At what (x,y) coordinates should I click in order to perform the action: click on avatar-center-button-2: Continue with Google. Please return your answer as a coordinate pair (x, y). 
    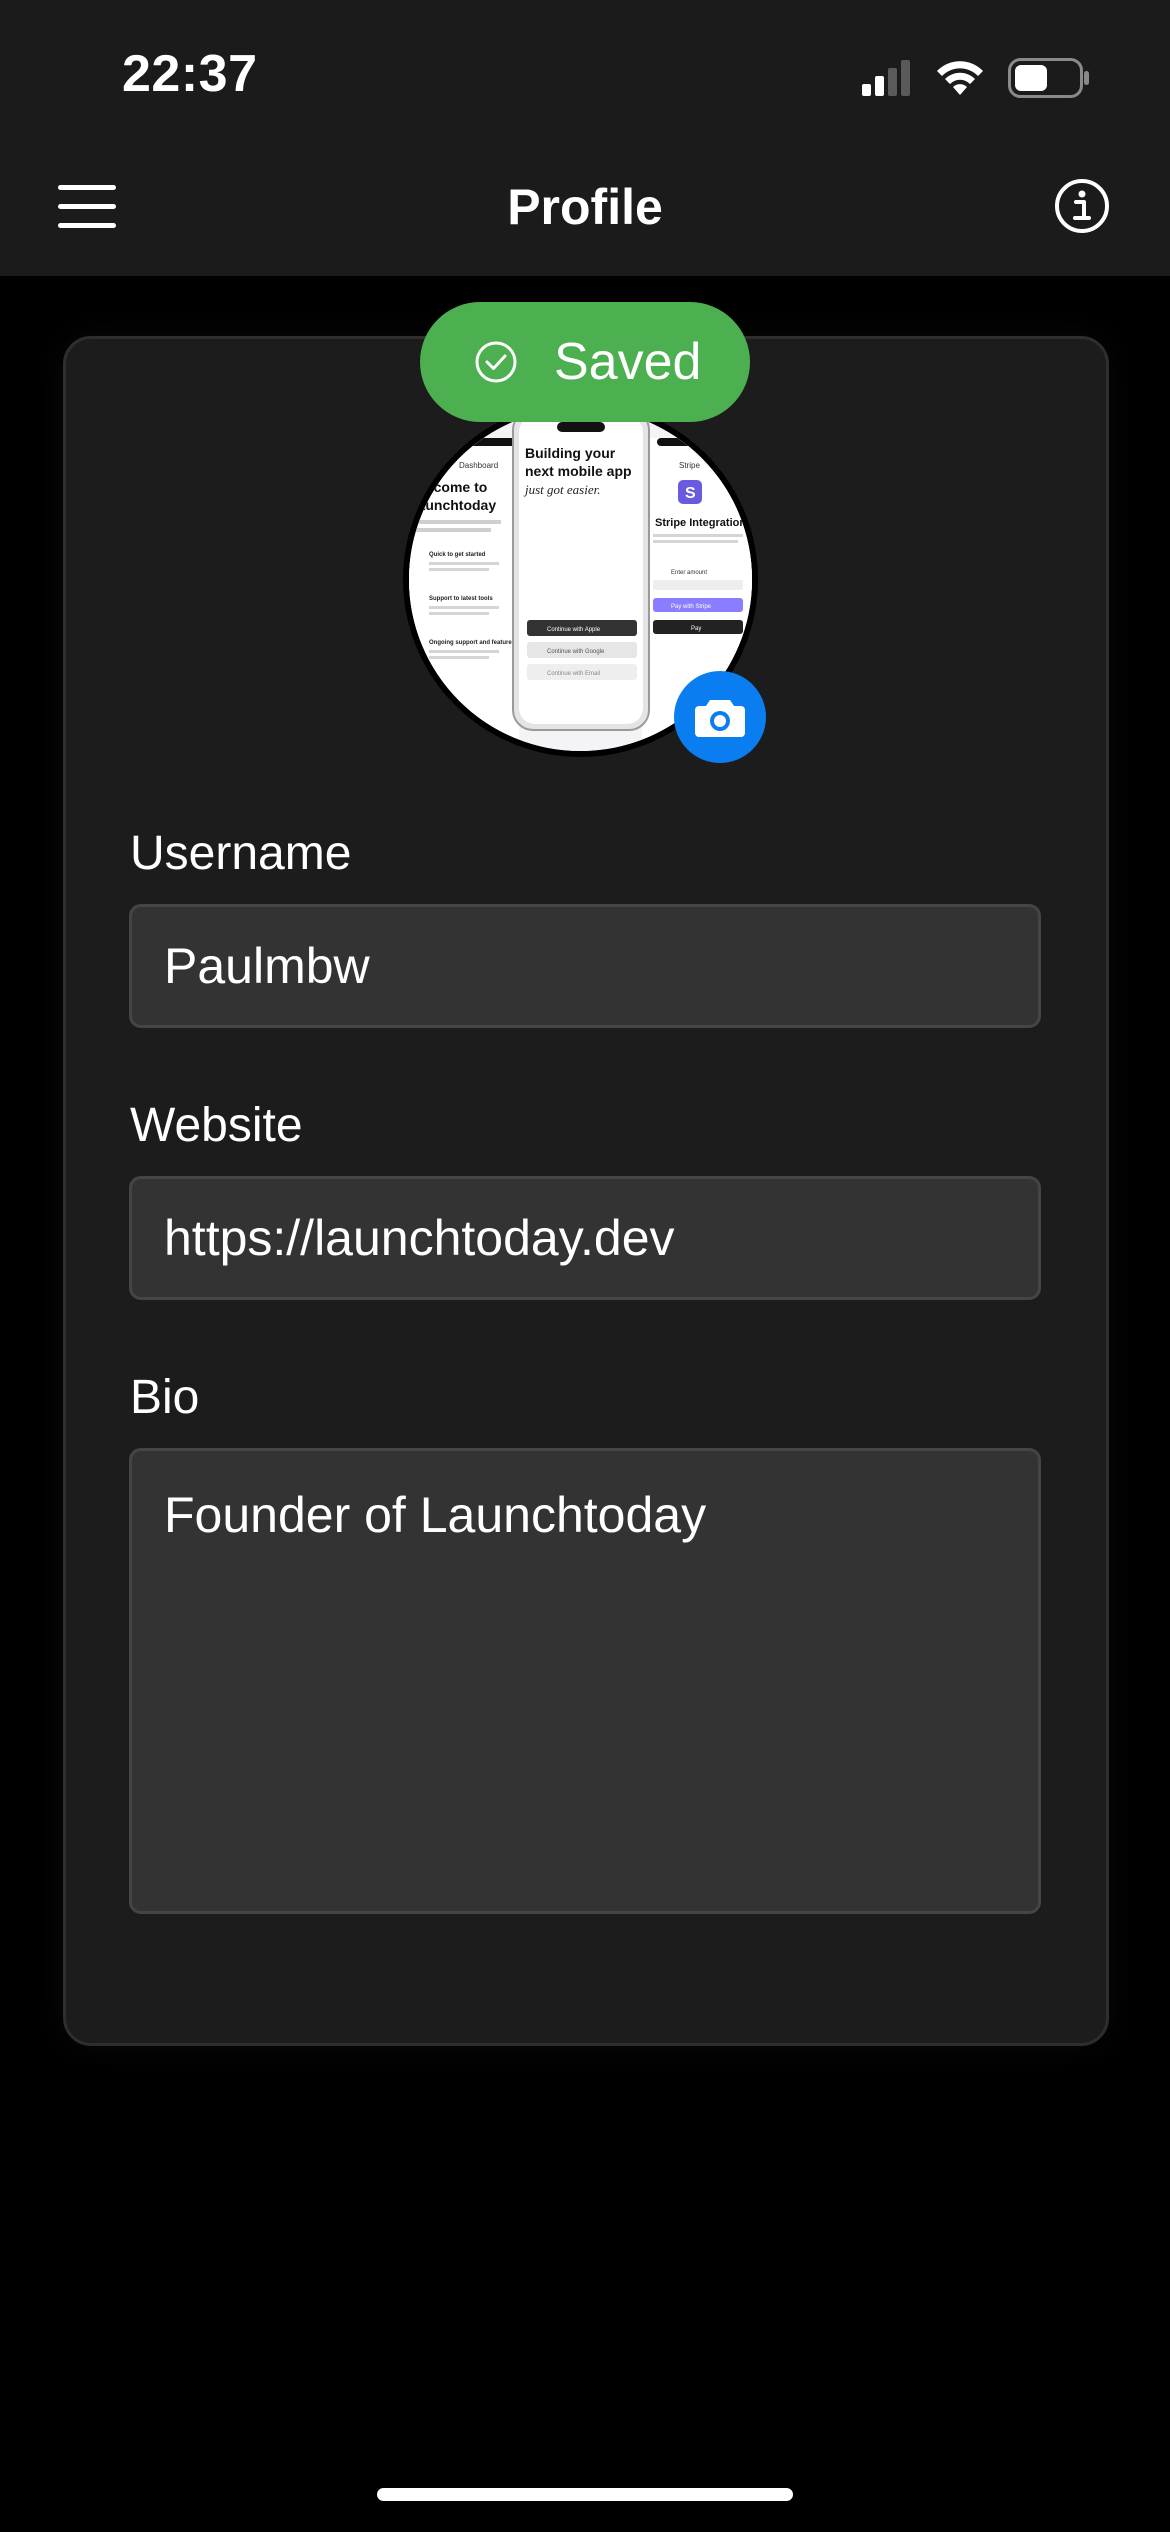
    Looking at the image, I should click on (576, 652).